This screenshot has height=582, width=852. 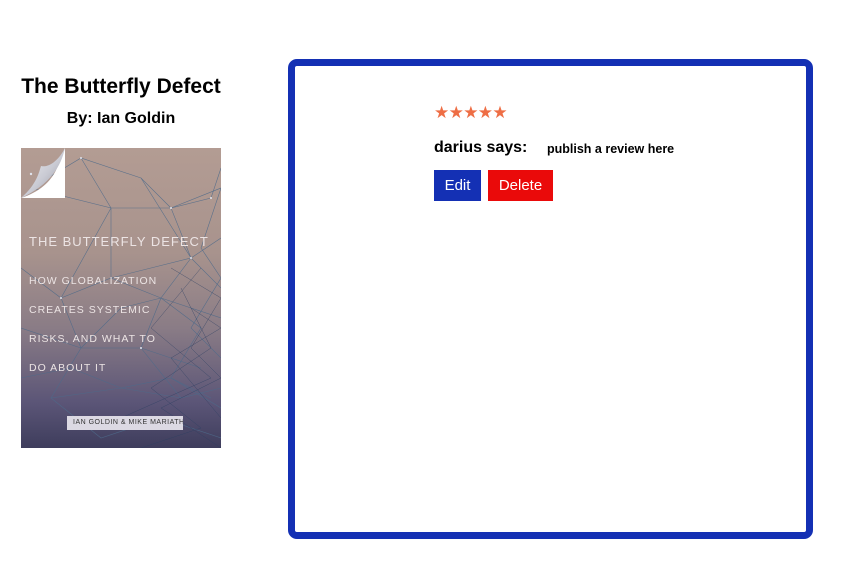 What do you see at coordinates (90, 310) in the screenshot?
I see `cover-subtitle-line: CREATES SYSTEMIC` at bounding box center [90, 310].